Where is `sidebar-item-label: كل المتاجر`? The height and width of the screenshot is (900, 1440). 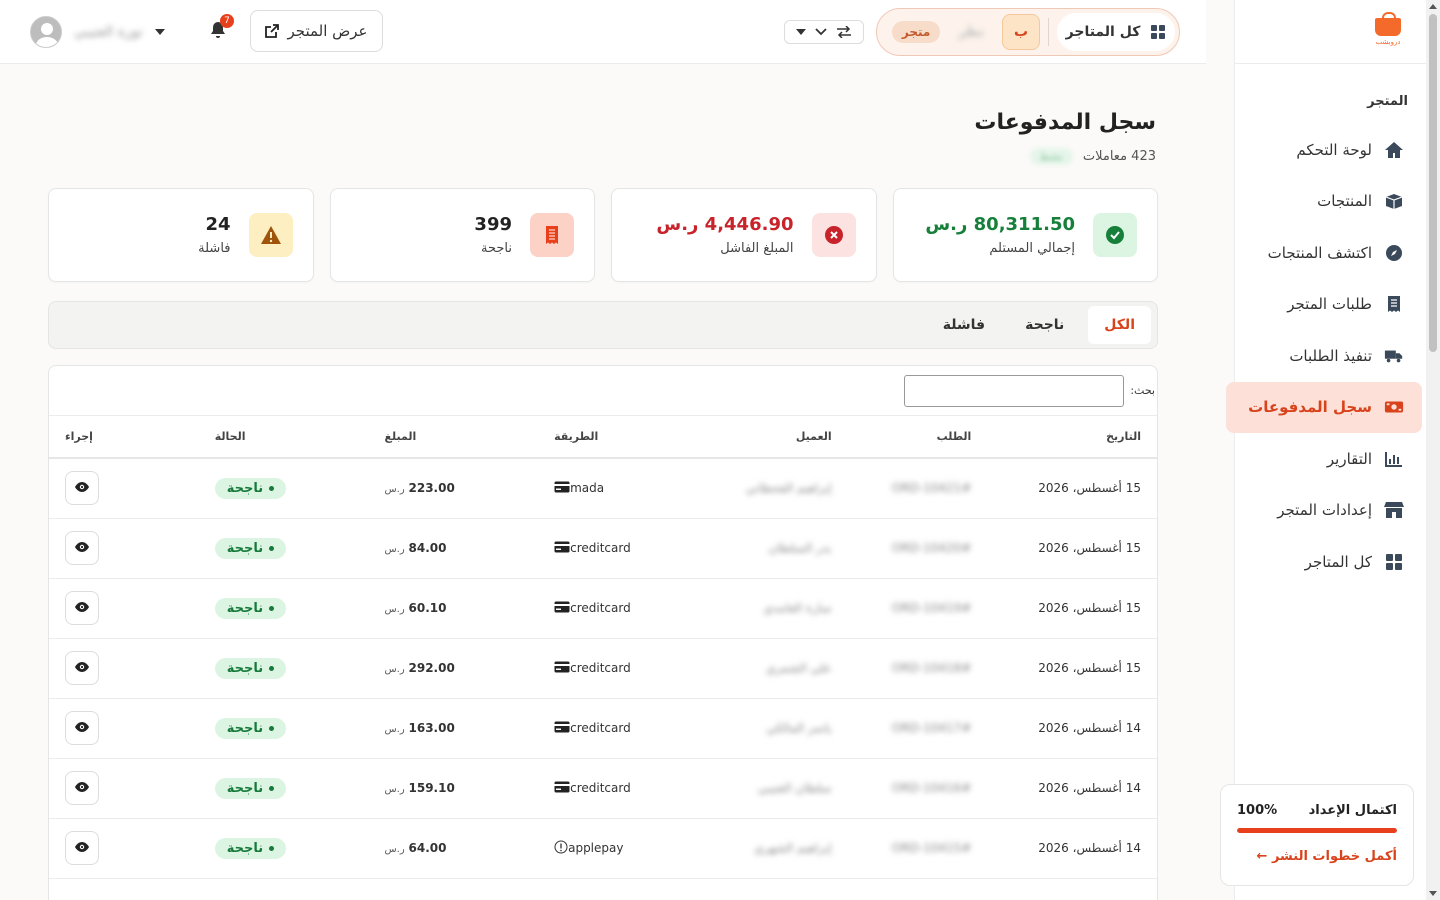
sidebar-item-label: كل المتاجر is located at coordinates (1338, 561).